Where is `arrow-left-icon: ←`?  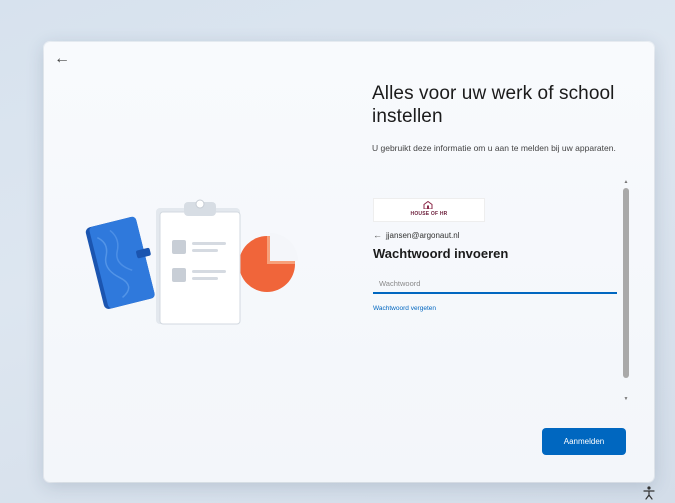 arrow-left-icon: ← is located at coordinates (62, 58).